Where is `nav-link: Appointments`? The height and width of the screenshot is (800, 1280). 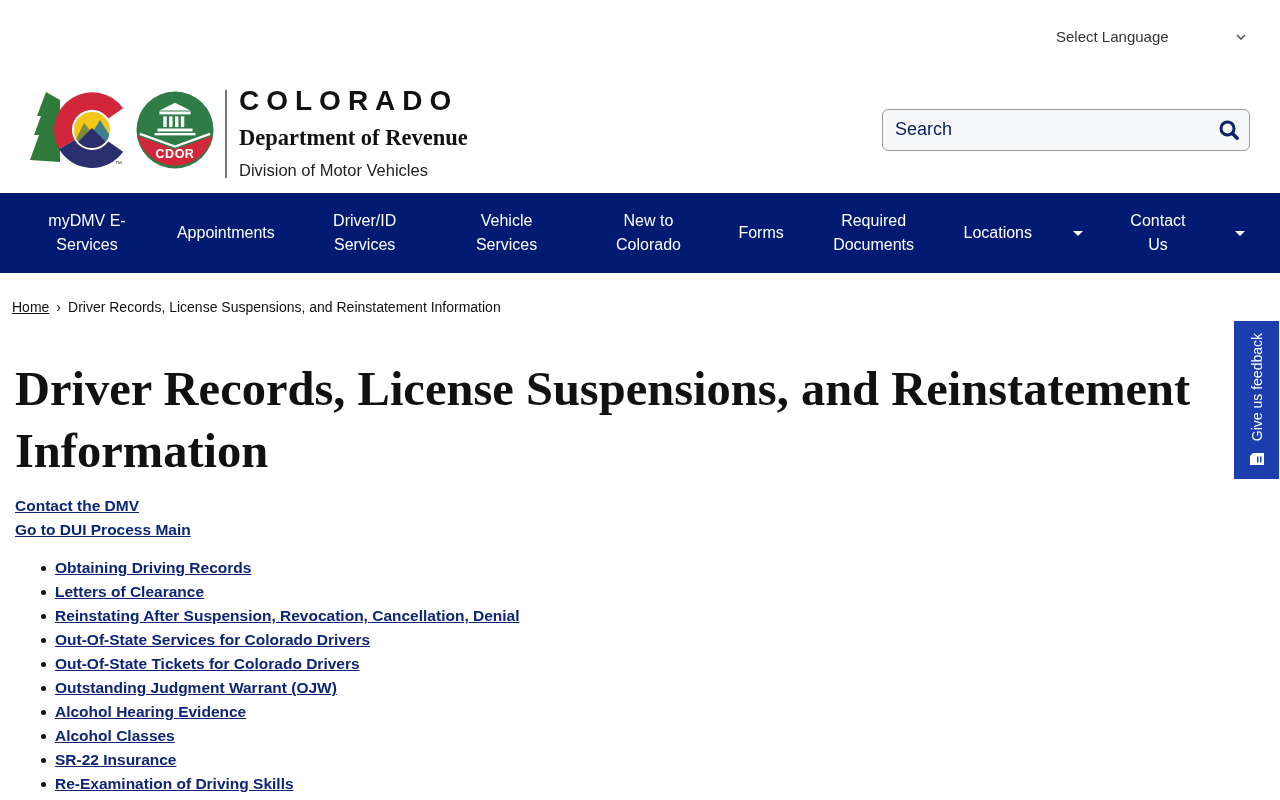 nav-link: Appointments is located at coordinates (225, 233).